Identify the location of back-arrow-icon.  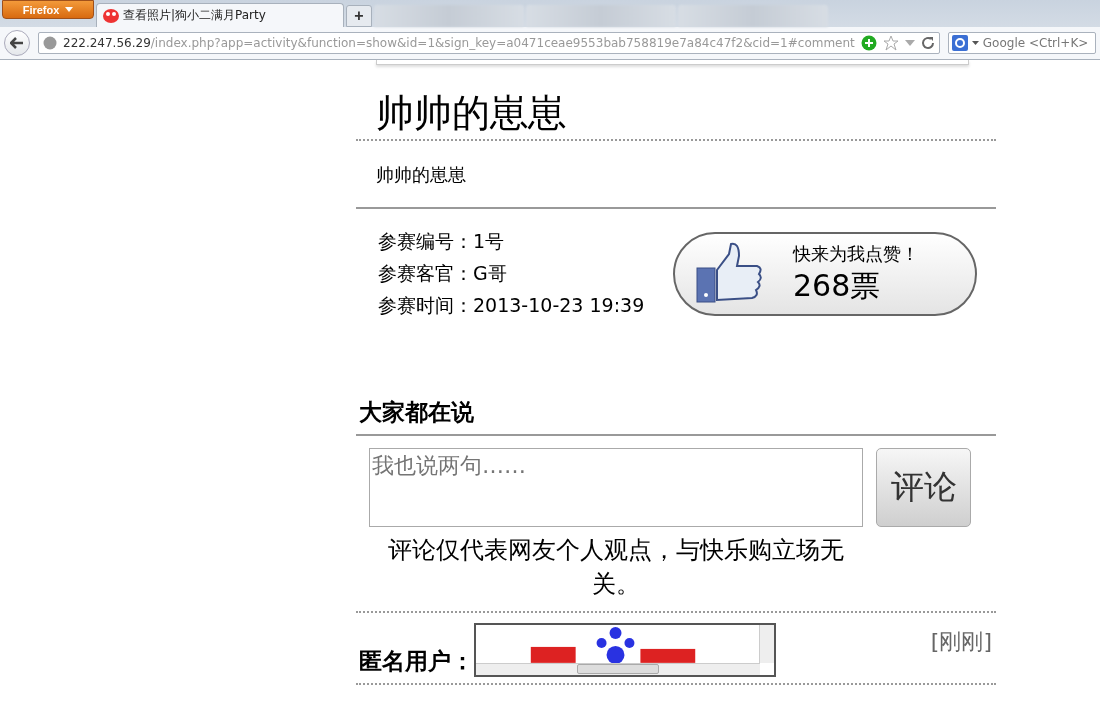
(17, 43).